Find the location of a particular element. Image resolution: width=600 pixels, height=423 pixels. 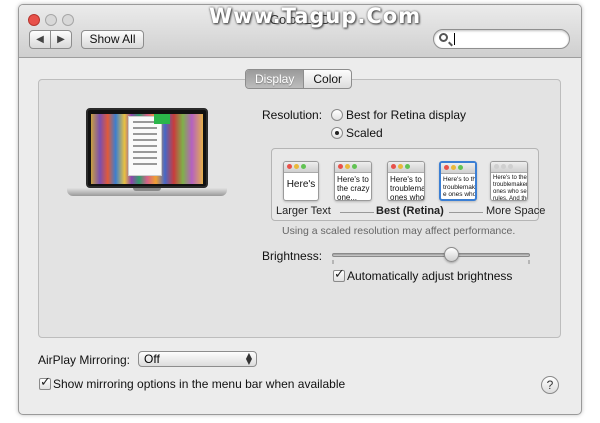

radio-best-for-retina is located at coordinates (337, 115).